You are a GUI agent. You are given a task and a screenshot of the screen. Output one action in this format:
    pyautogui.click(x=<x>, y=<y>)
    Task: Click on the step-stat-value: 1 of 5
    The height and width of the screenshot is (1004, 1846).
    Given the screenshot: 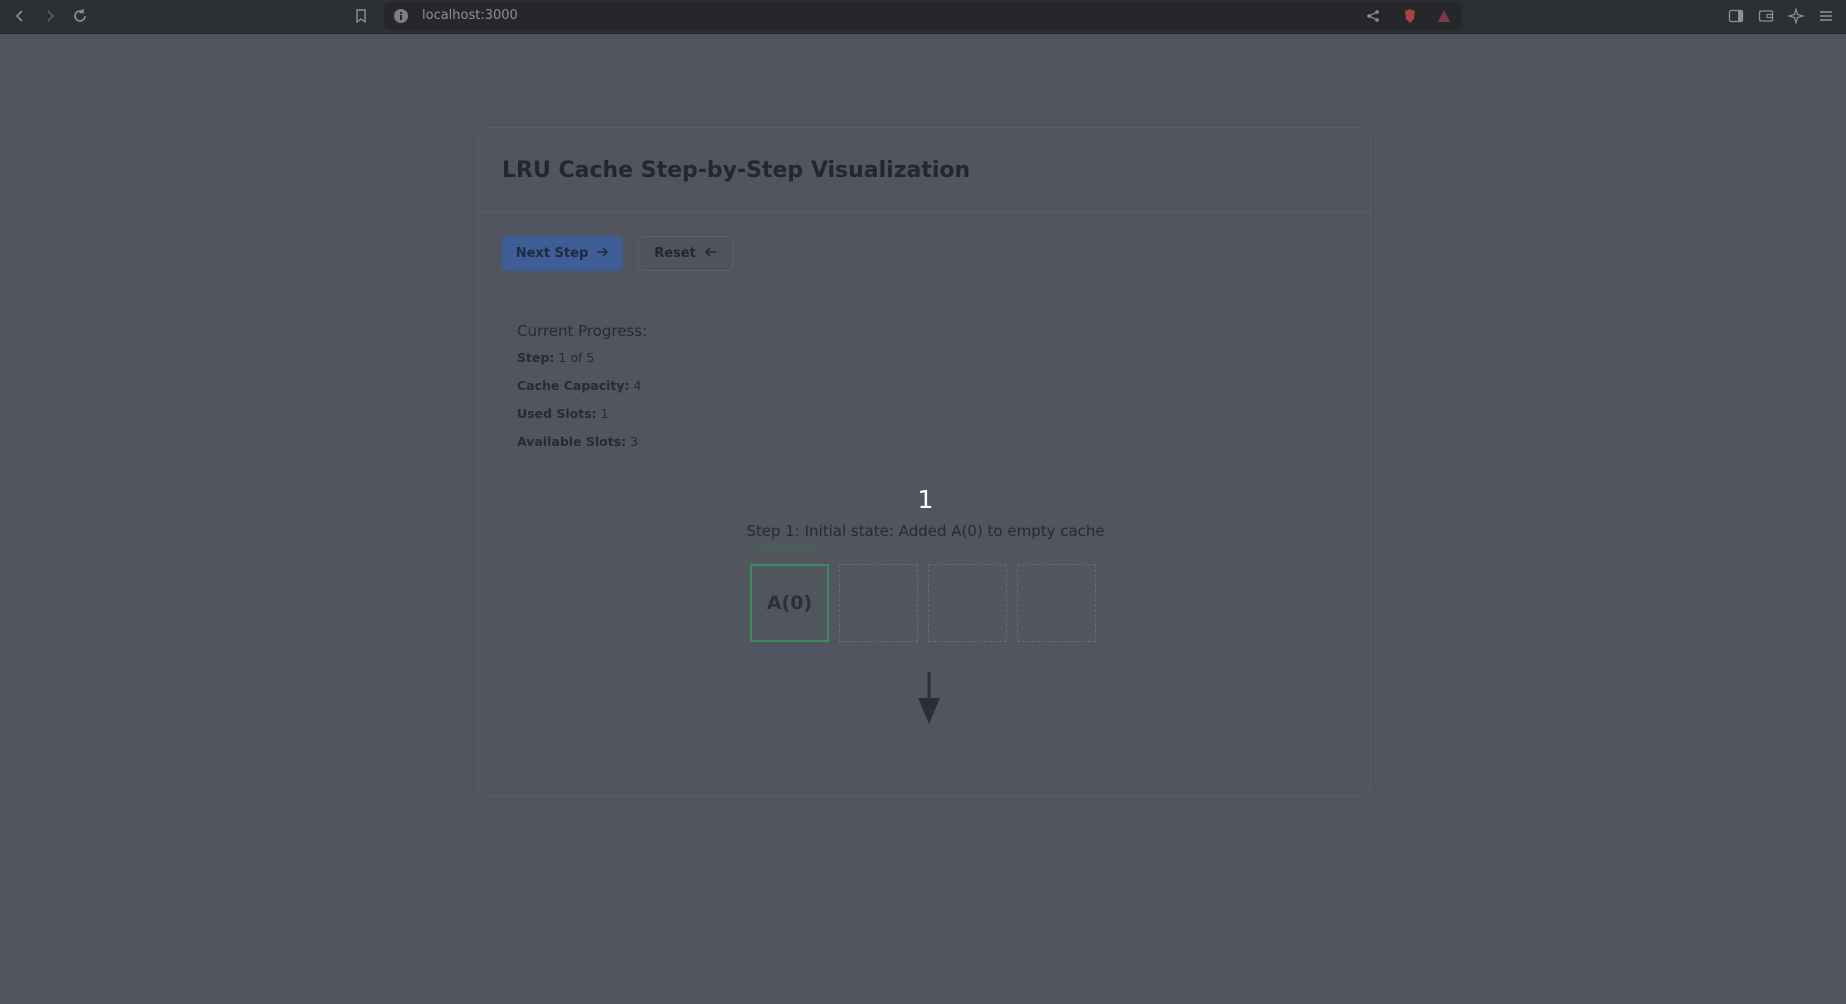 What is the action you would take?
    pyautogui.click(x=576, y=357)
    